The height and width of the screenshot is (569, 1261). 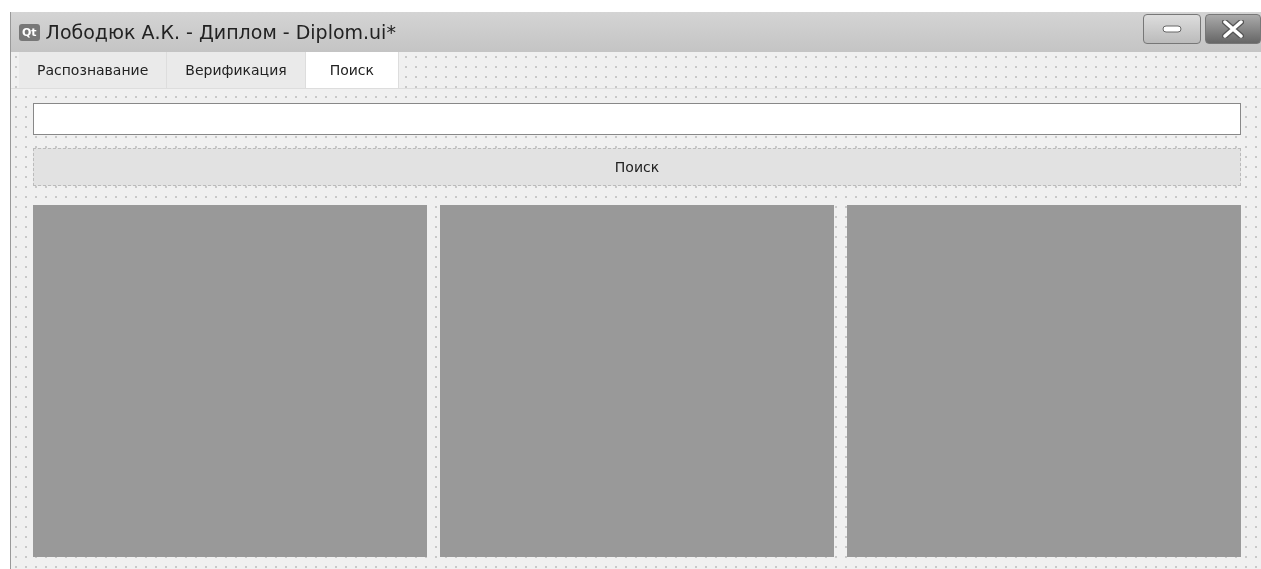 What do you see at coordinates (93, 70) in the screenshot?
I see `tab: Распознавание` at bounding box center [93, 70].